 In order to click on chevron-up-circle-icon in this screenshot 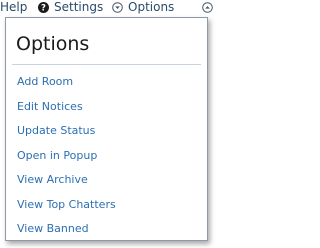, I will do `click(207, 7)`.